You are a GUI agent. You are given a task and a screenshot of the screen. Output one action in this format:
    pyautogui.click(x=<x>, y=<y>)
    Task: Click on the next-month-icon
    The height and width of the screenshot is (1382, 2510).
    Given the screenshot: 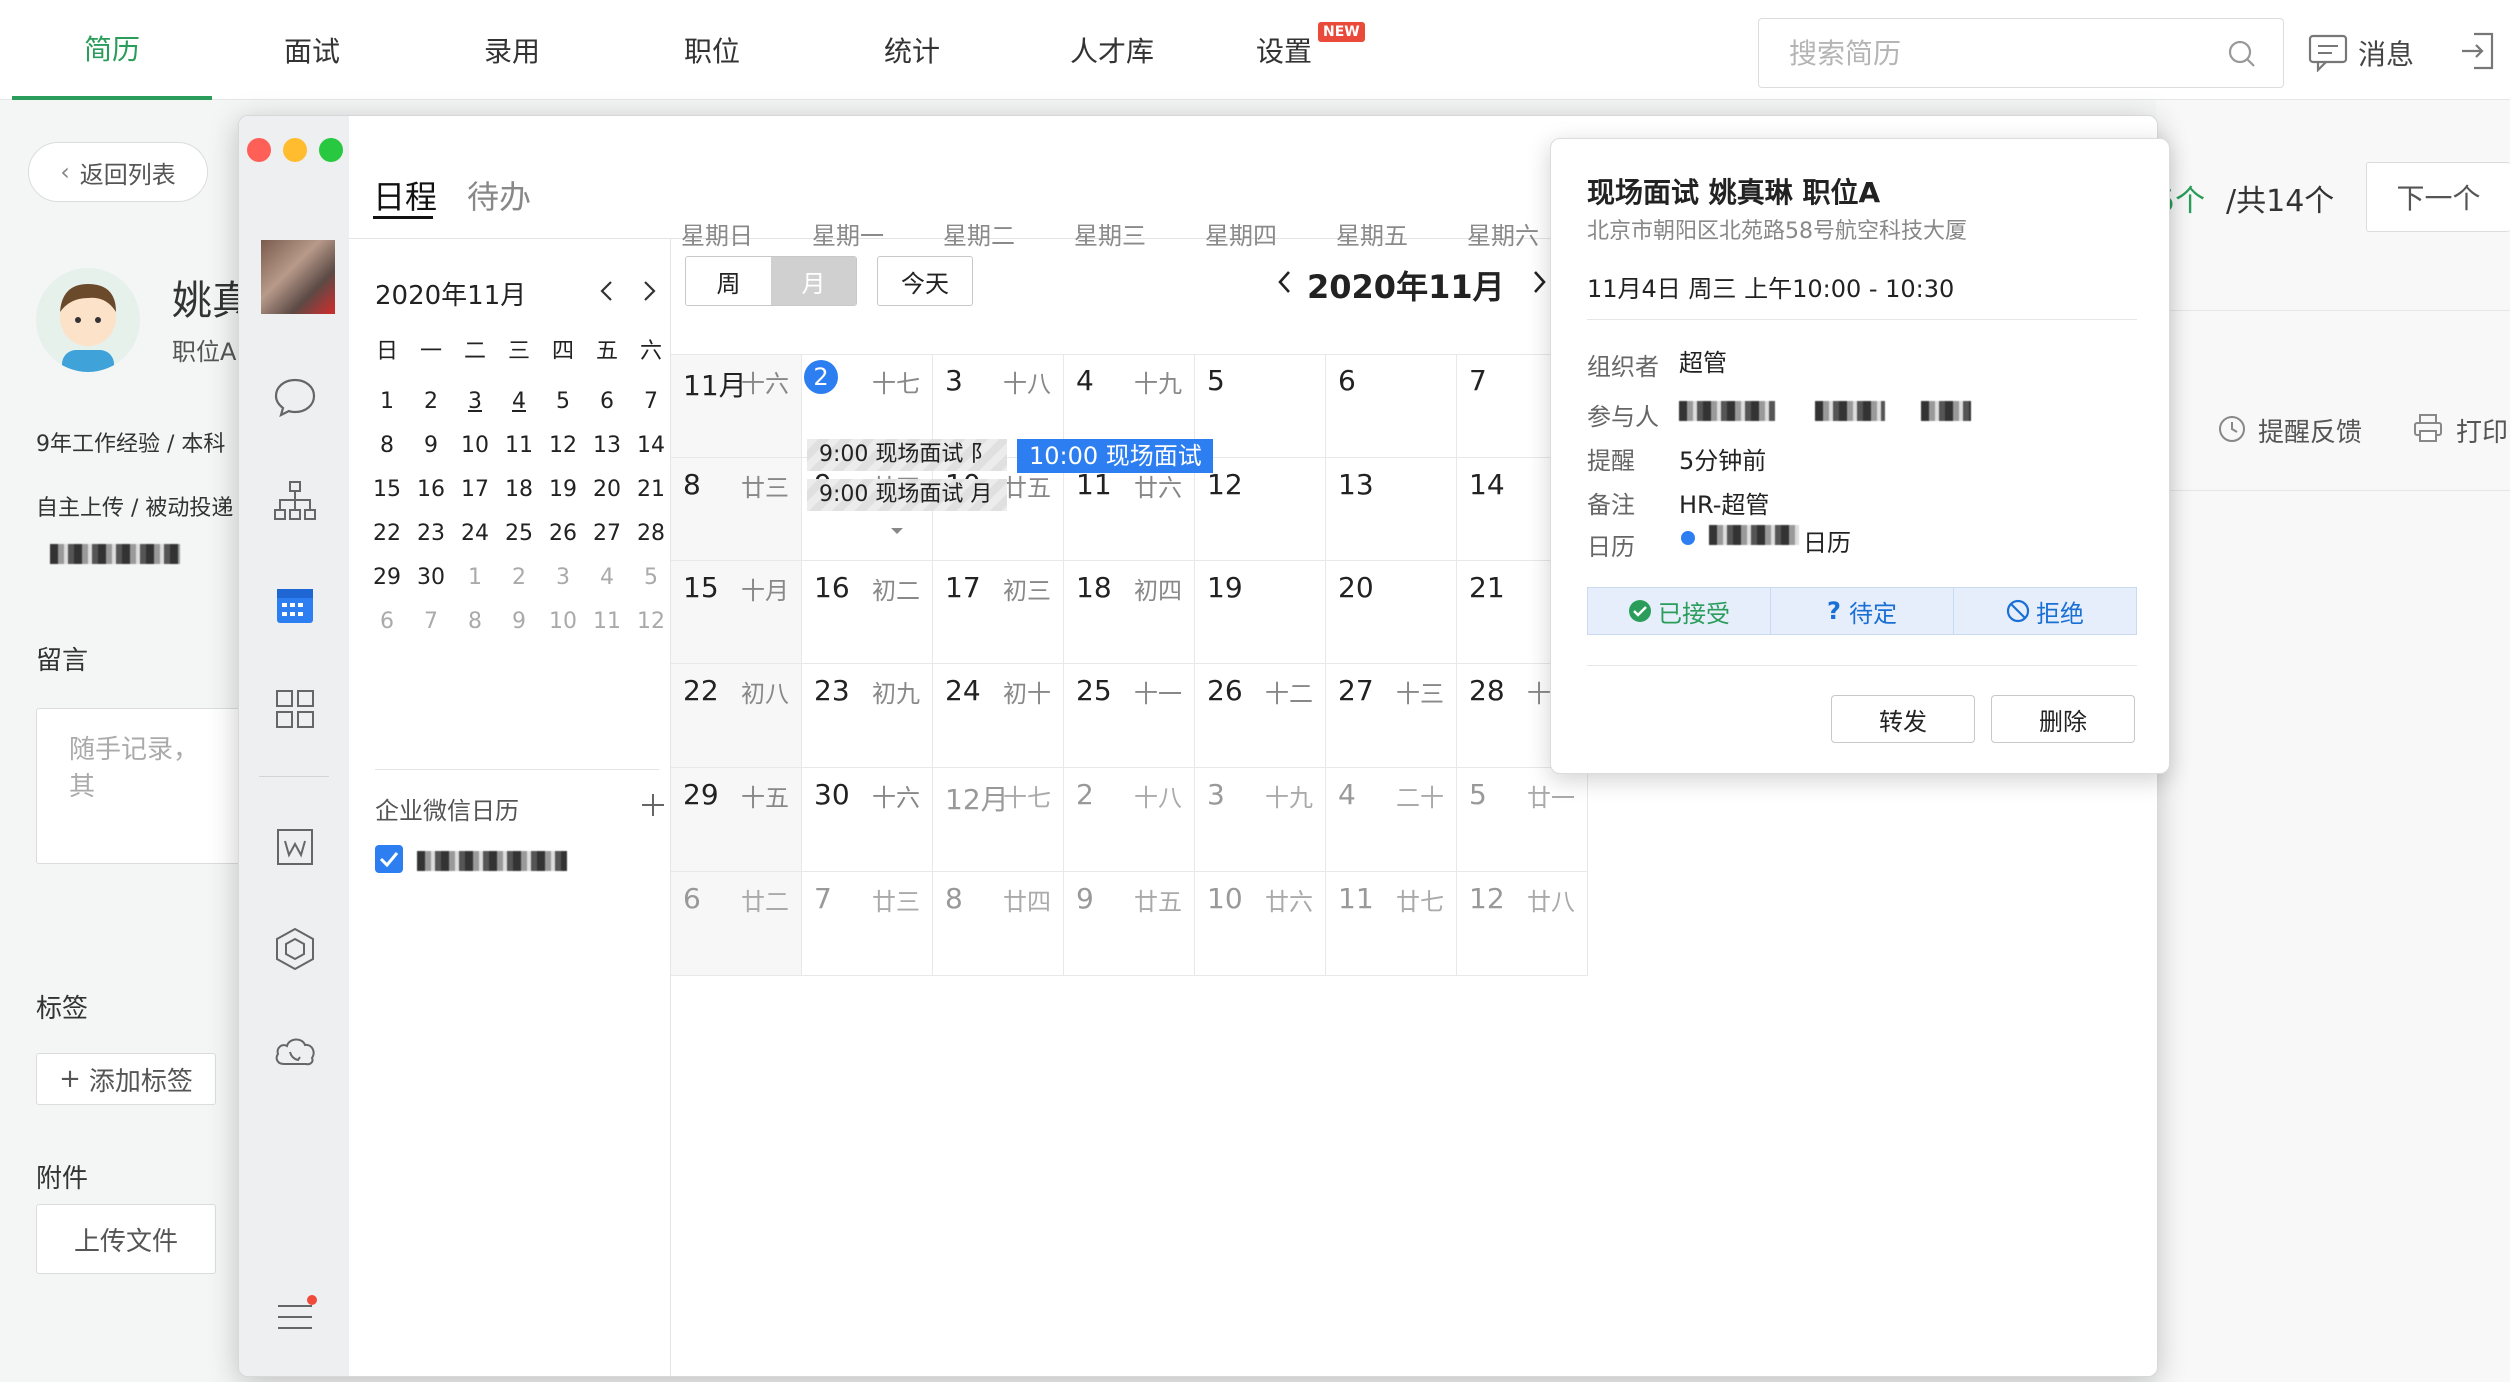 What is the action you would take?
    pyautogui.click(x=1539, y=282)
    